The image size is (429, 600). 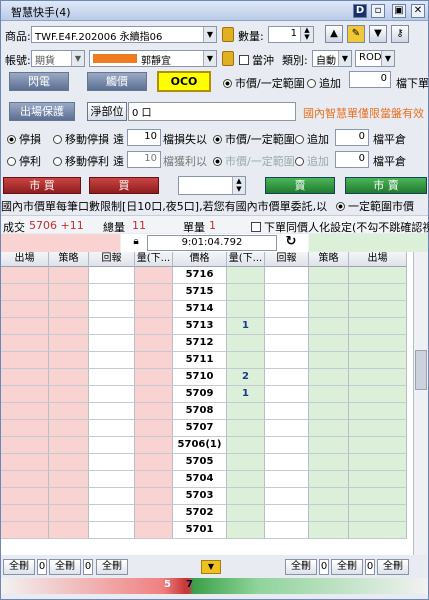 What do you see at coordinates (256, 60) in the screenshot?
I see `hedge-checkbox: 當沖` at bounding box center [256, 60].